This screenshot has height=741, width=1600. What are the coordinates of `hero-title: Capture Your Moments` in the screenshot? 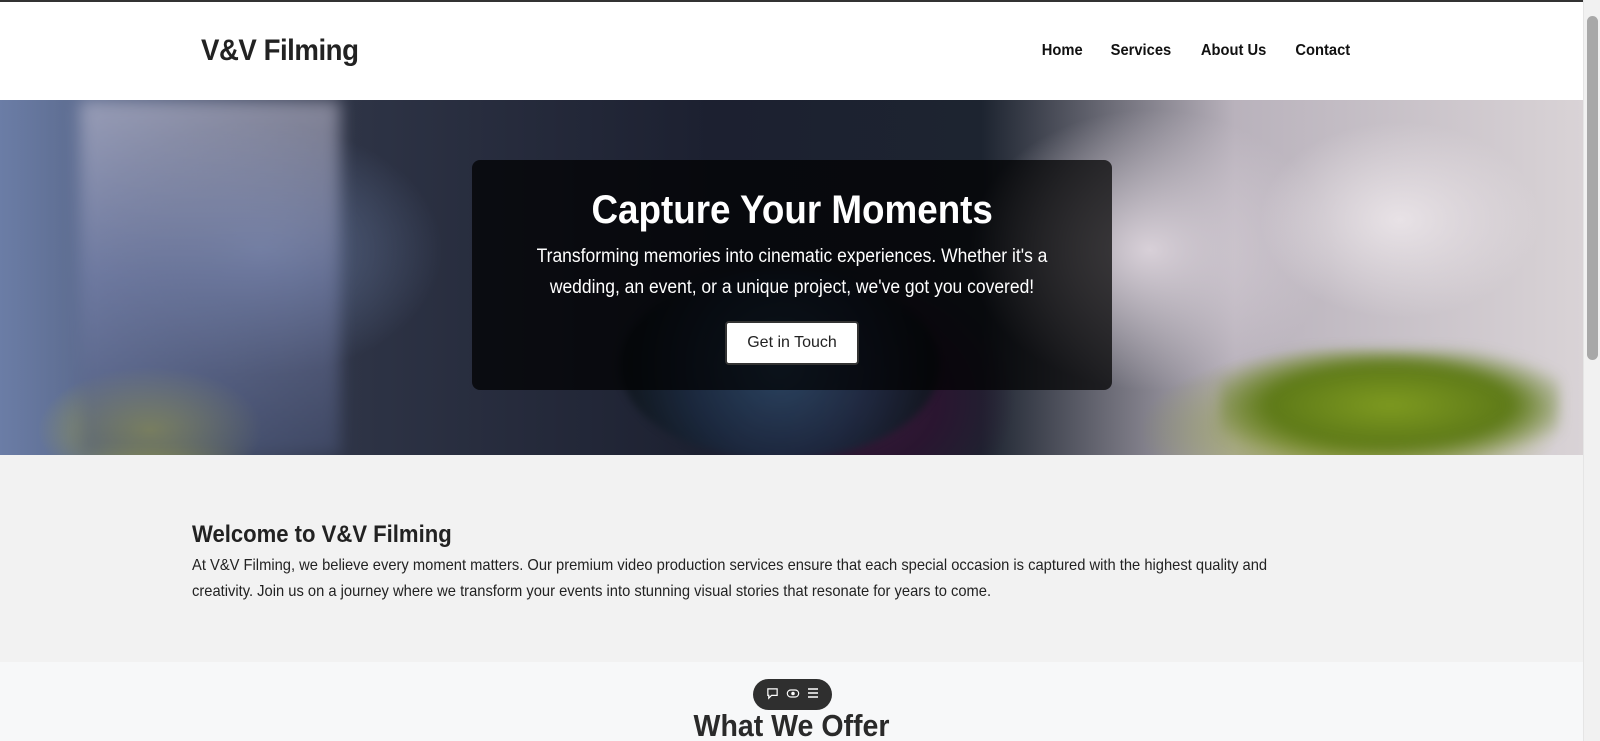 It's located at (792, 210).